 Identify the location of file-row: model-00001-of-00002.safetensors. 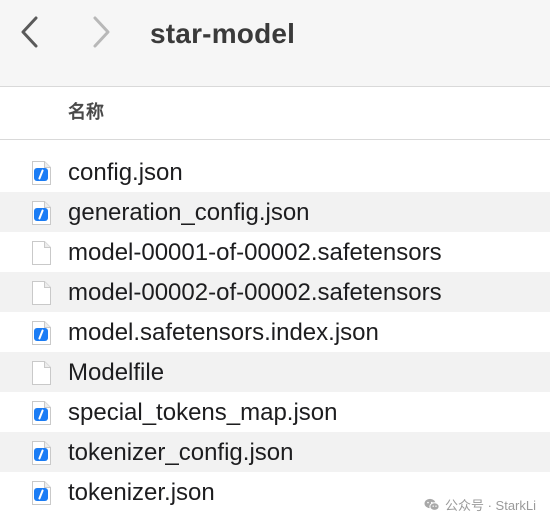
(275, 252).